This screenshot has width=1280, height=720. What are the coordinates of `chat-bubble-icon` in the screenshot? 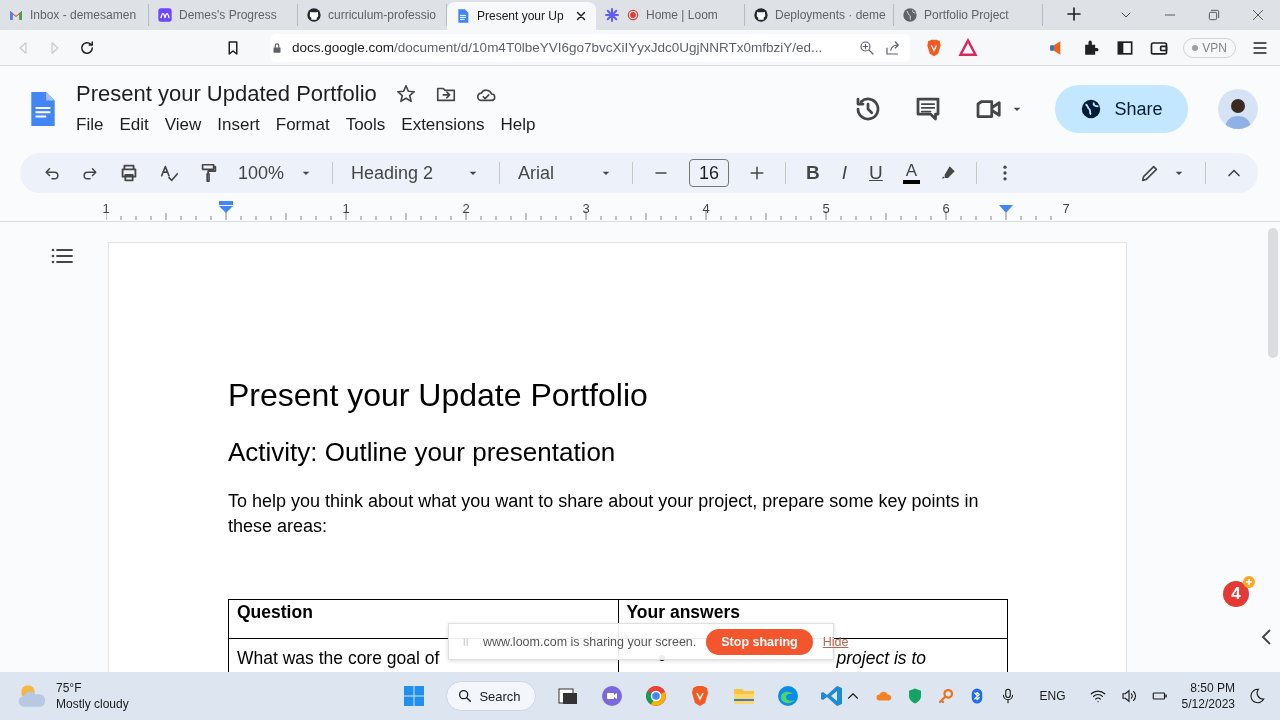 It's located at (611, 696).